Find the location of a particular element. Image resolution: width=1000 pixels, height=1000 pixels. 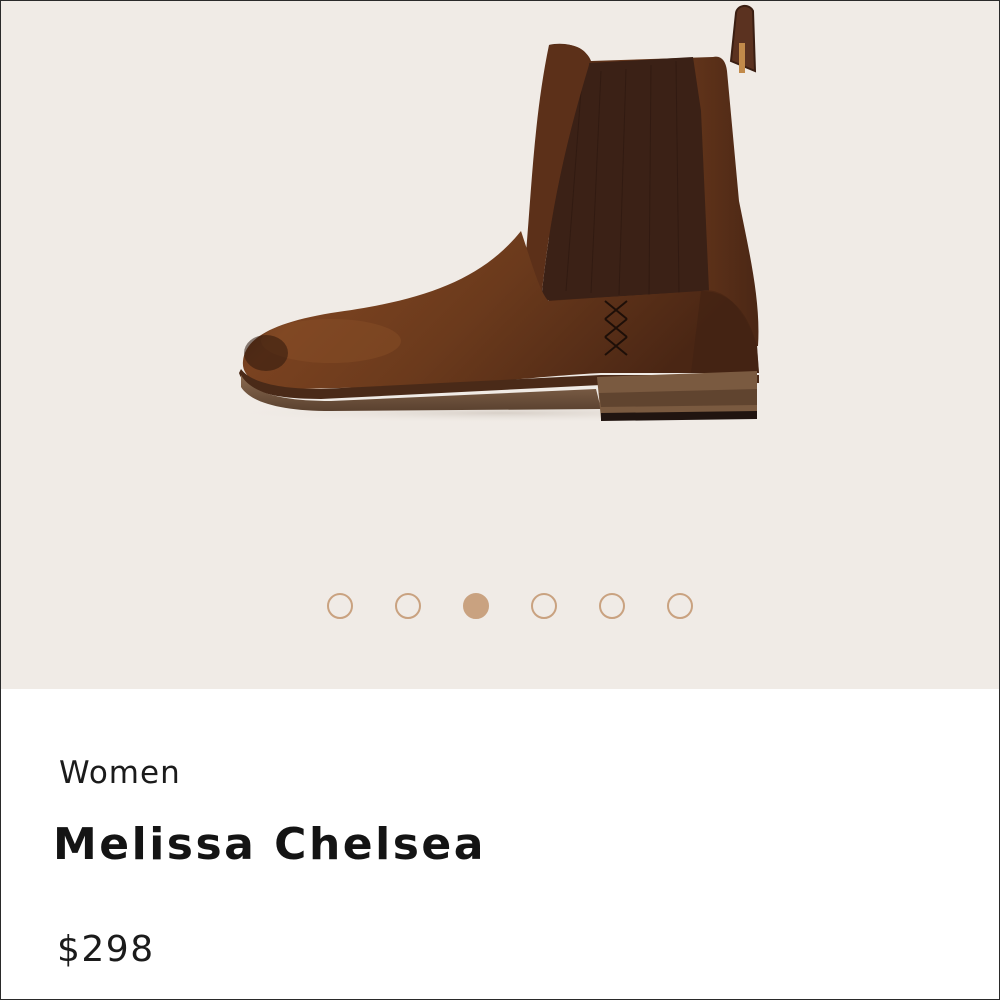

product-name: Melissa Chelsea is located at coordinates (269, 844).